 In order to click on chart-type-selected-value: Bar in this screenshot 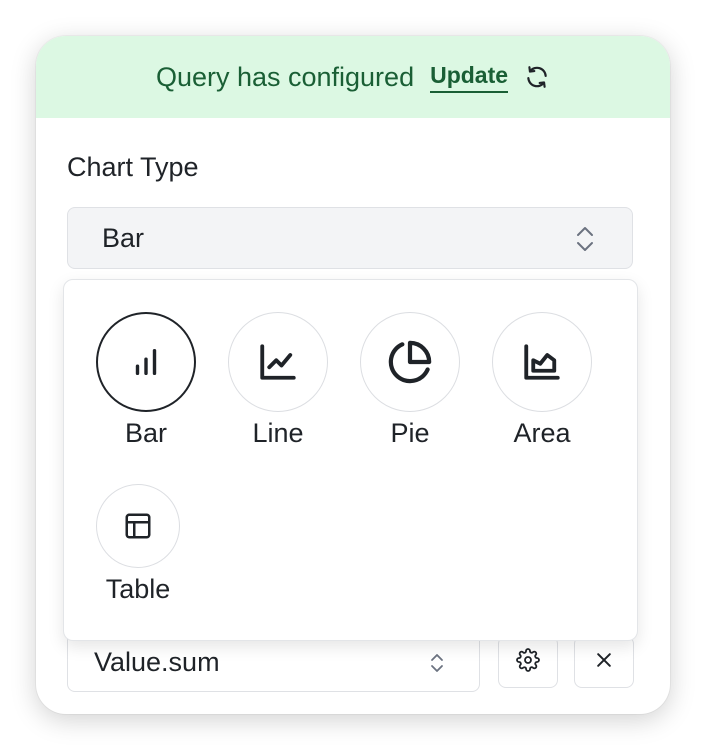, I will do `click(123, 237)`.